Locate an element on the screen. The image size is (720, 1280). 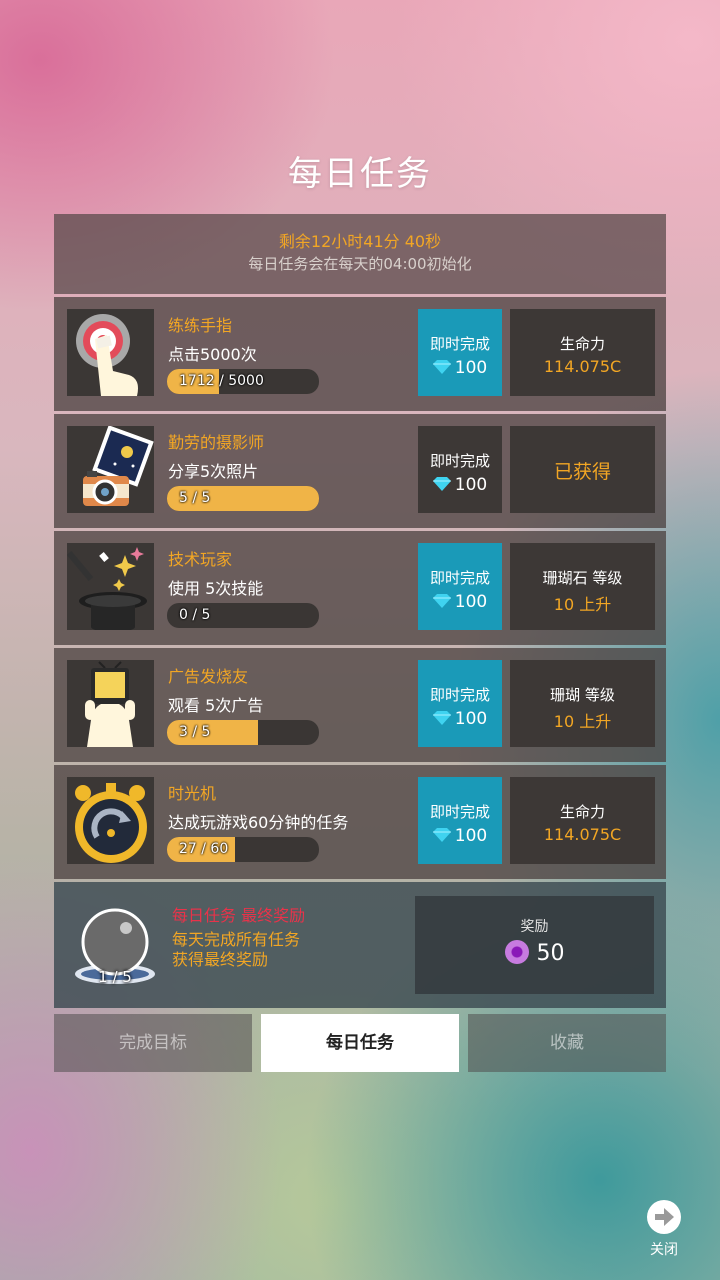
tab-daily-tasks: 每日任务 is located at coordinates (360, 1043).